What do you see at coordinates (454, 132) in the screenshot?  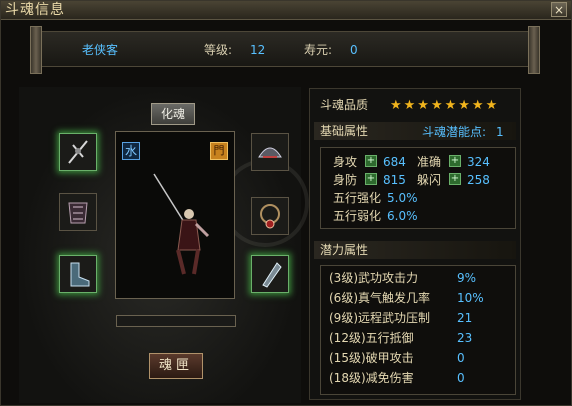 I see `potential-points-label: 斗魂潜能点:` at bounding box center [454, 132].